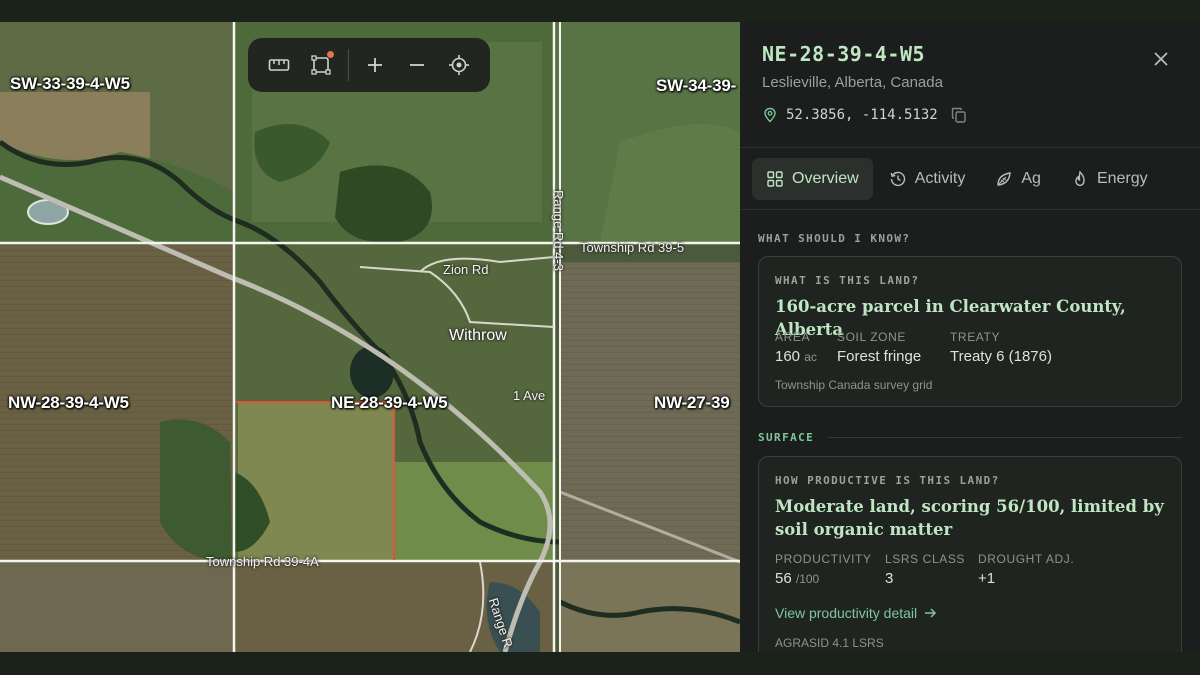 The image size is (1200, 675). What do you see at coordinates (871, 337) in the screenshot?
I see `stat-label: SOIL ZONE` at bounding box center [871, 337].